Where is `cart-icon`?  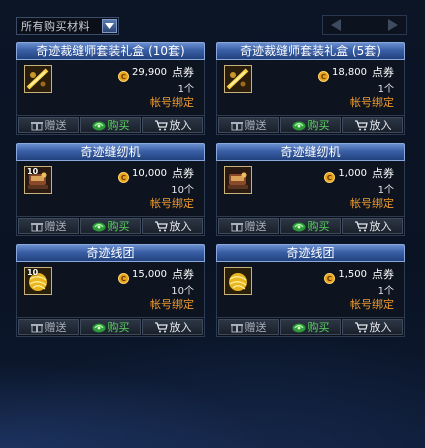 cart-icon is located at coordinates (161, 327).